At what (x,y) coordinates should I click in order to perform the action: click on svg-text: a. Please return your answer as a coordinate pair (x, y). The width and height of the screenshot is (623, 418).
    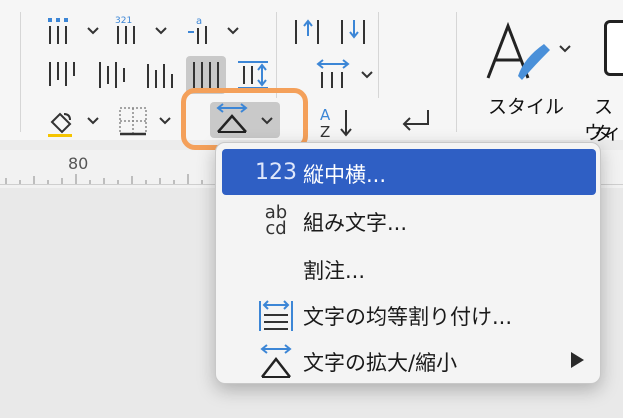
    Looking at the image, I should click on (199, 21).